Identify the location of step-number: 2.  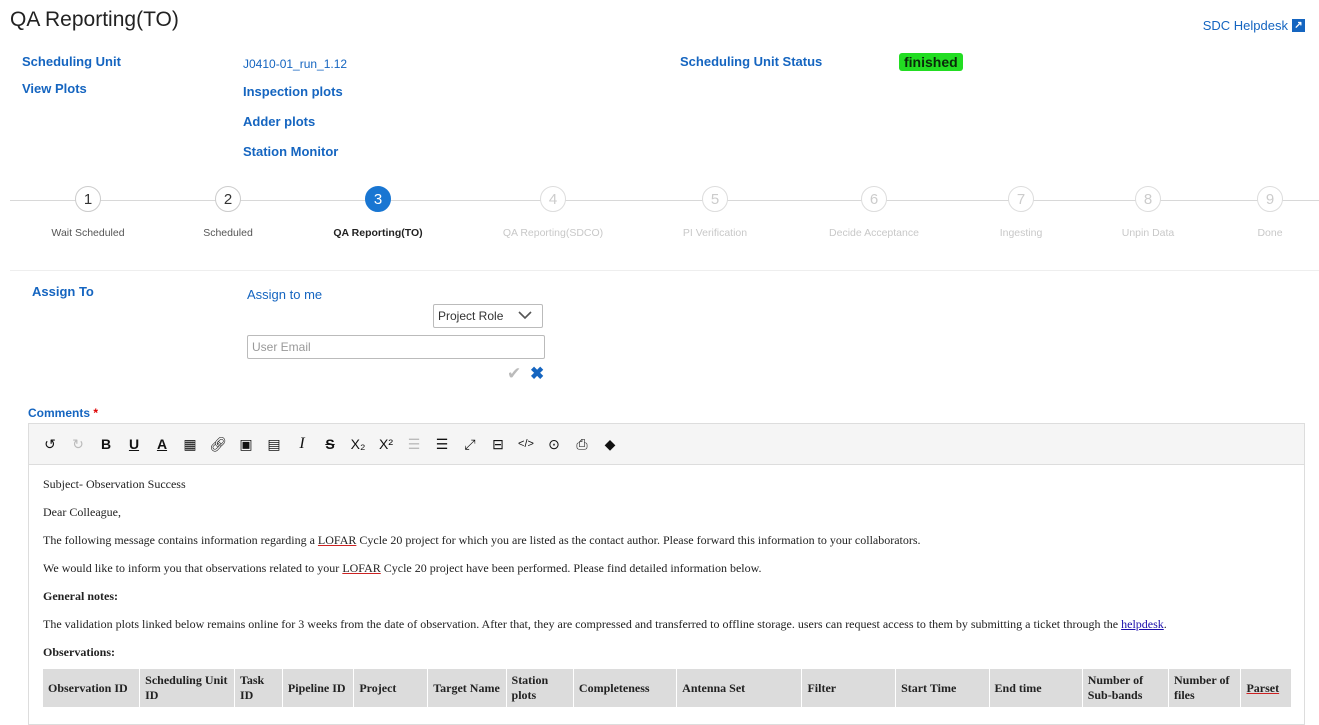
(228, 199).